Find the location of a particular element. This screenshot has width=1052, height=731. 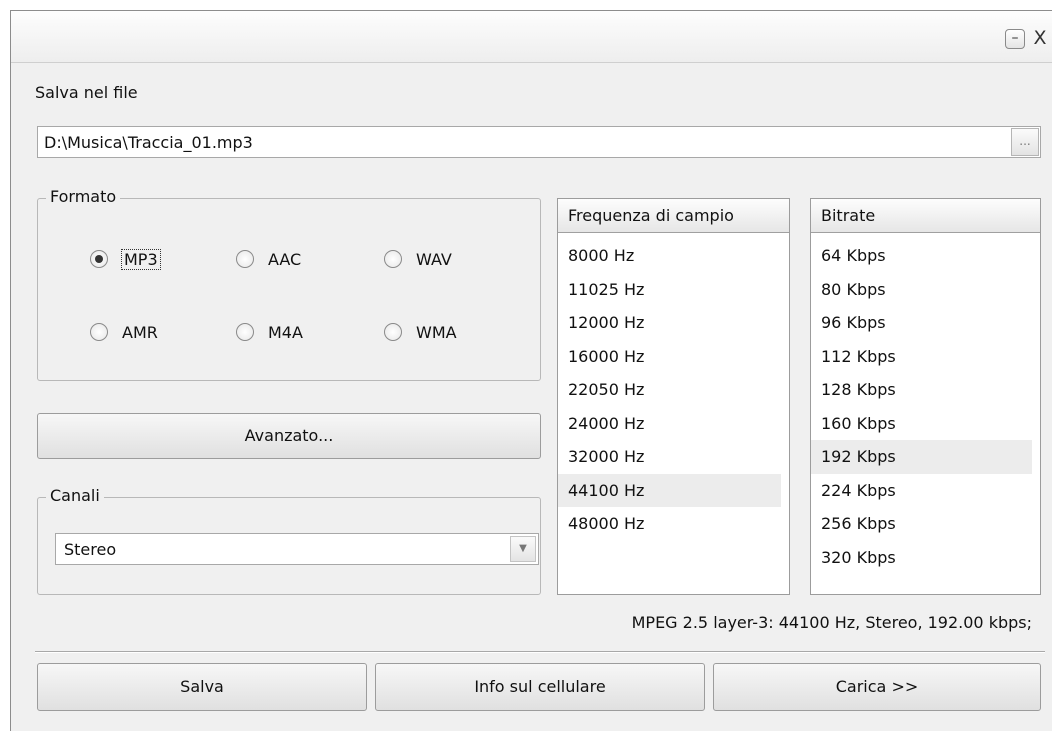

list-item: 12000 Hz is located at coordinates (669, 323).